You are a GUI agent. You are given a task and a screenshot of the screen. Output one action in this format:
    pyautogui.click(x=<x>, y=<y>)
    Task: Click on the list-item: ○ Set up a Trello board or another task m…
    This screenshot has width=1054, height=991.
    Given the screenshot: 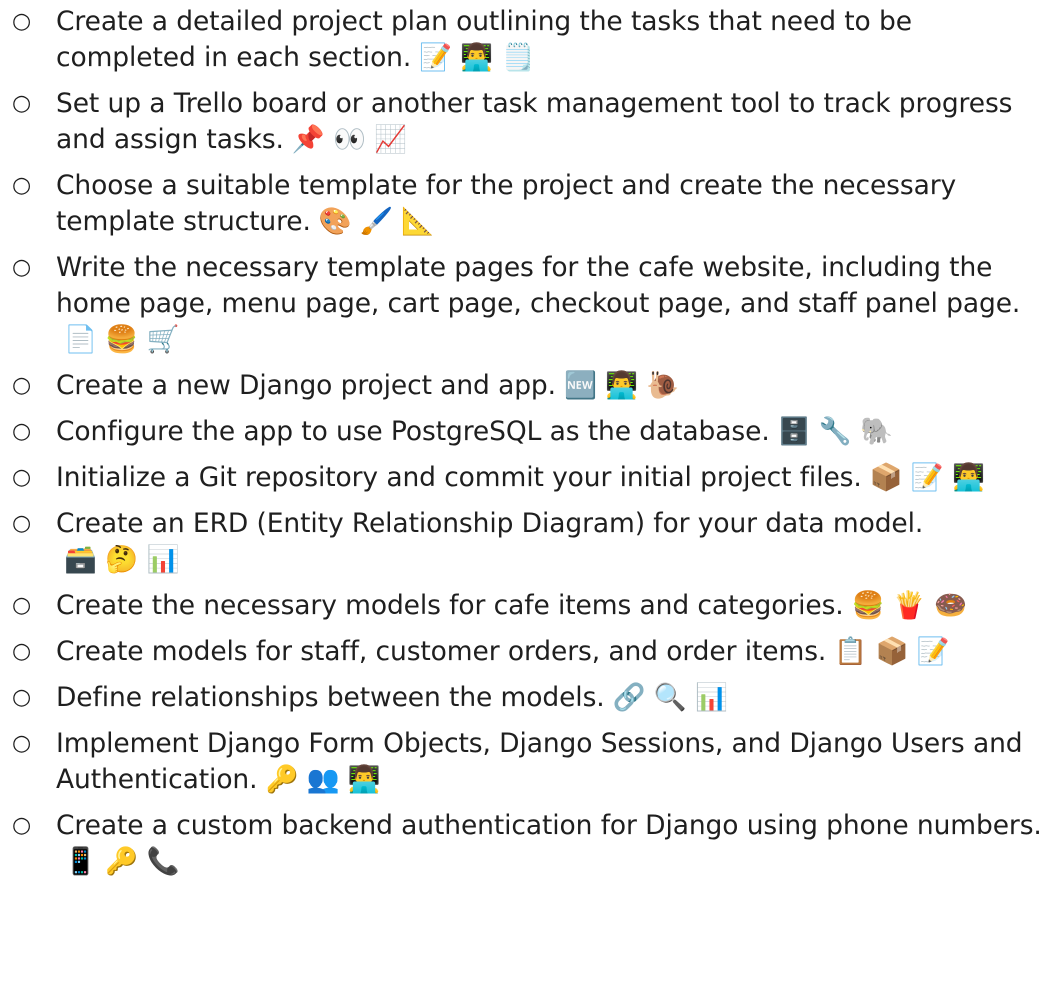 What is the action you would take?
    pyautogui.click(x=527, y=122)
    